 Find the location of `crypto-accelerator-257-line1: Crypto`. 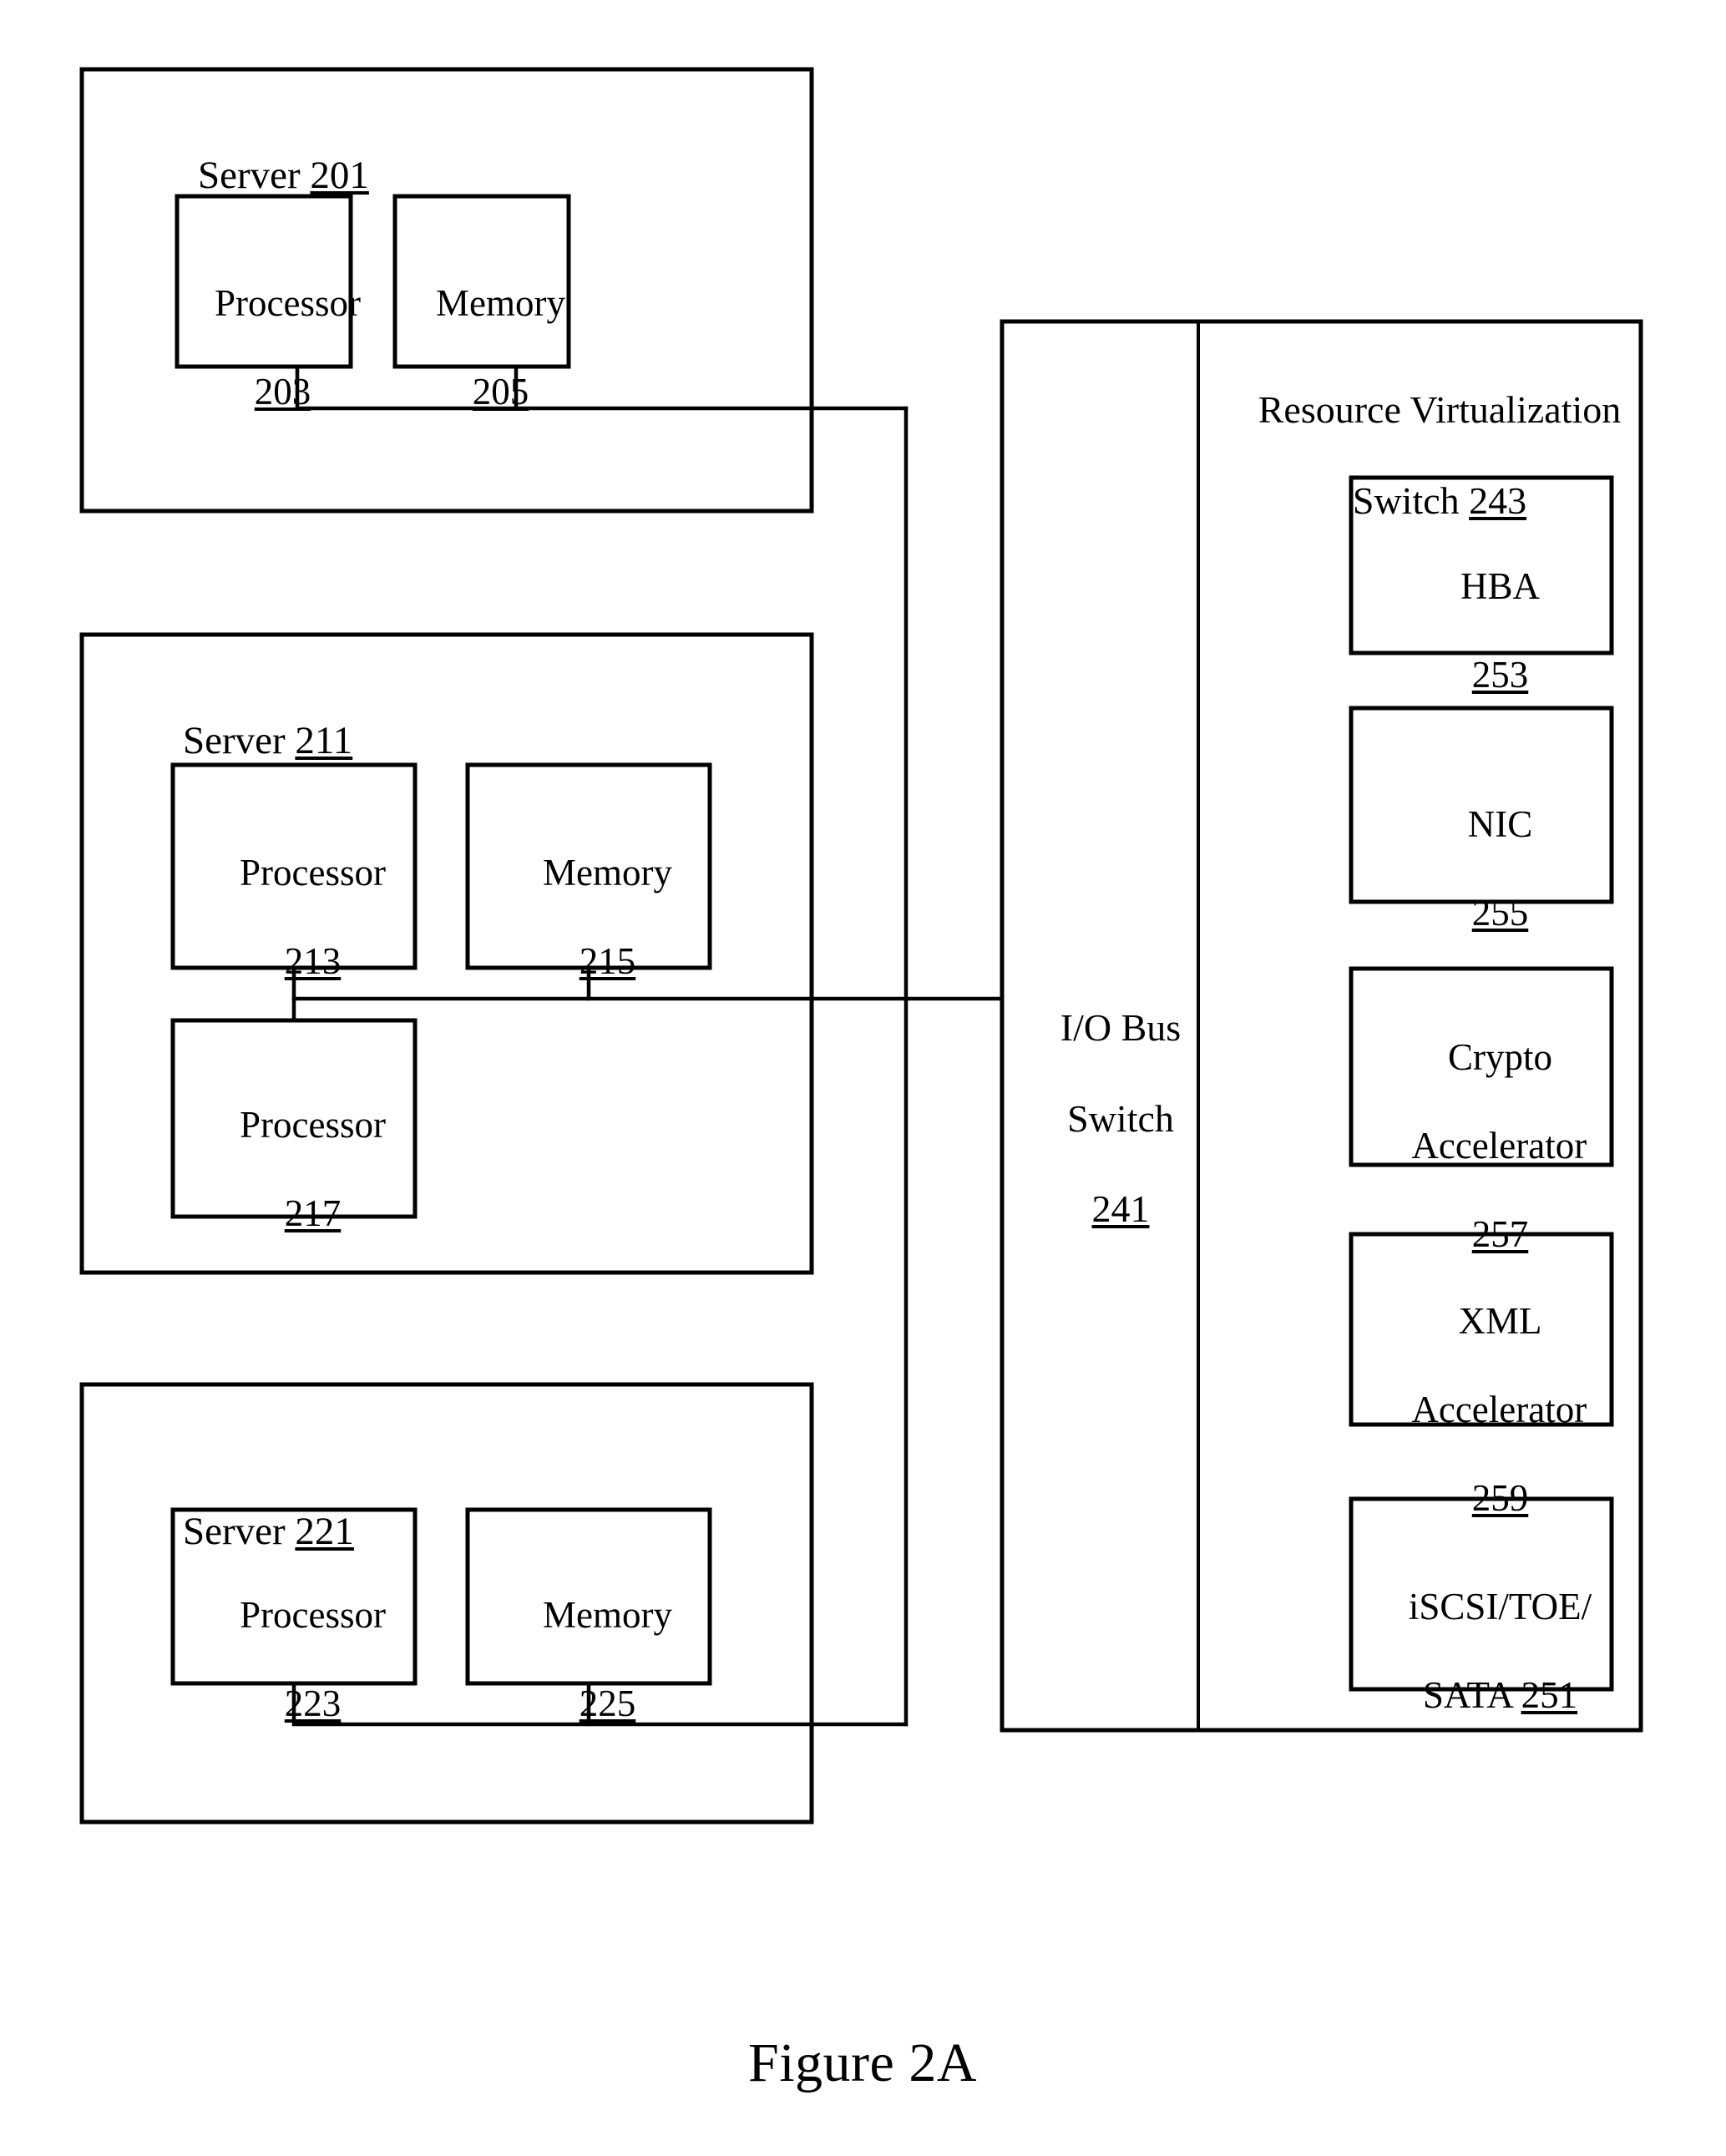

crypto-accelerator-257-line1: Crypto is located at coordinates (1499, 1057).